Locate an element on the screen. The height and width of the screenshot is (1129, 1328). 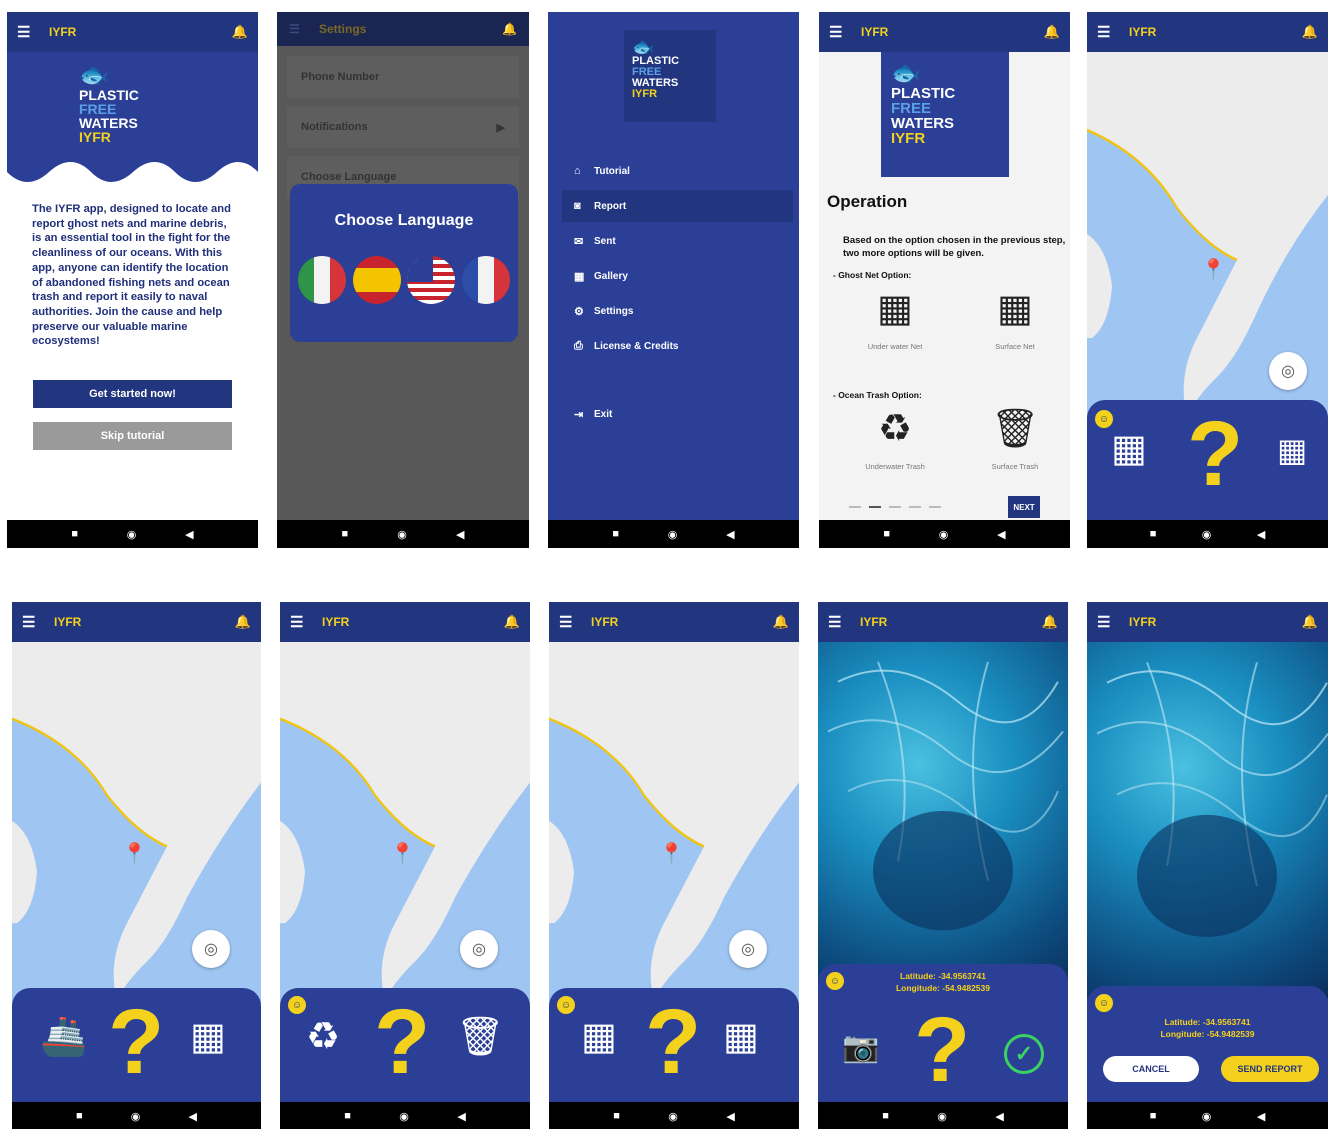
get-started-button: Get started now! is located at coordinates (132, 394).